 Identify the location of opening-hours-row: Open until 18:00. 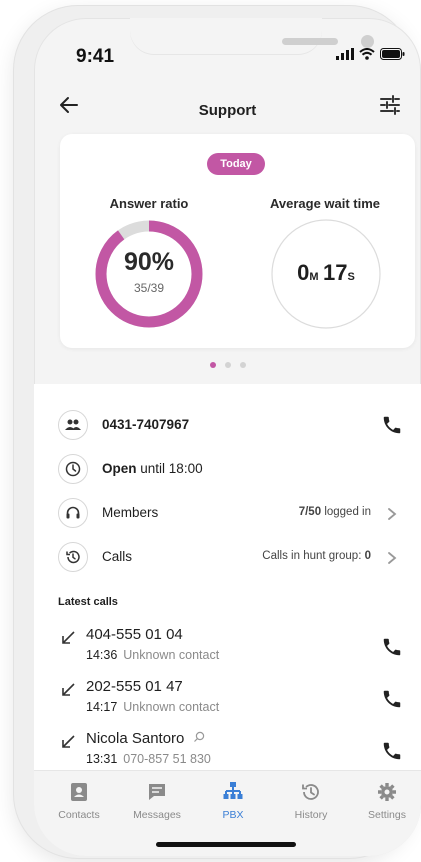
(227, 470).